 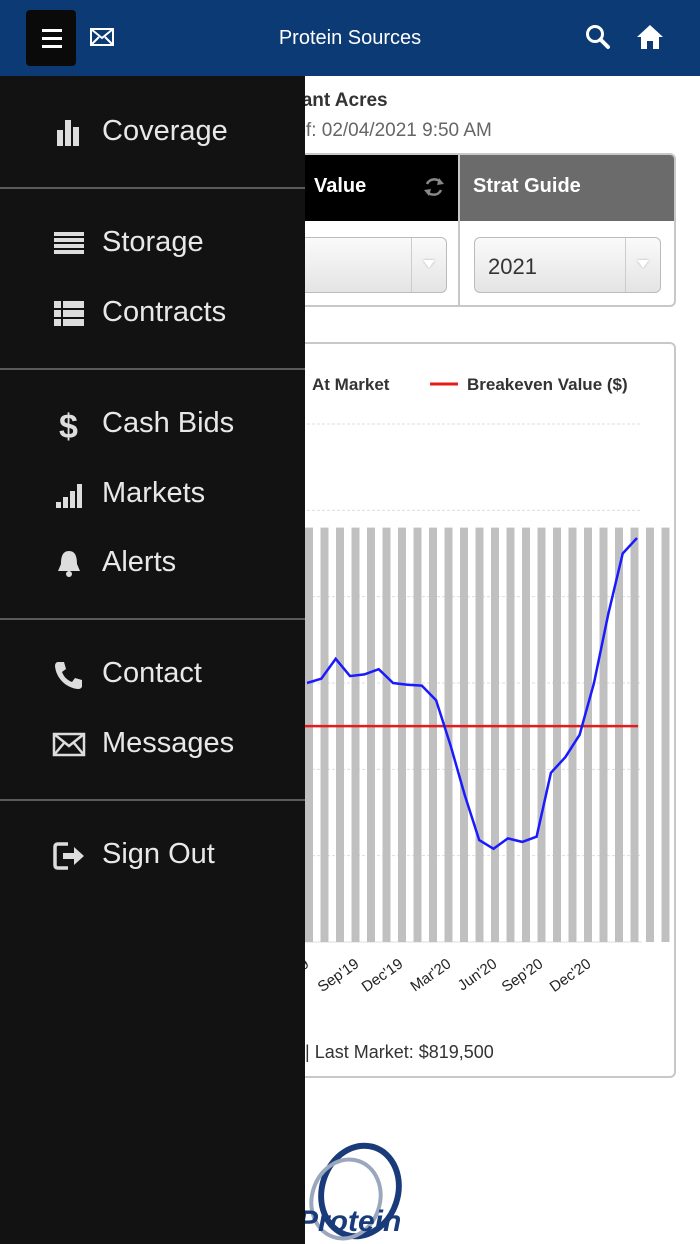 I want to click on menu-item-label: Contact, so click(x=152, y=673).